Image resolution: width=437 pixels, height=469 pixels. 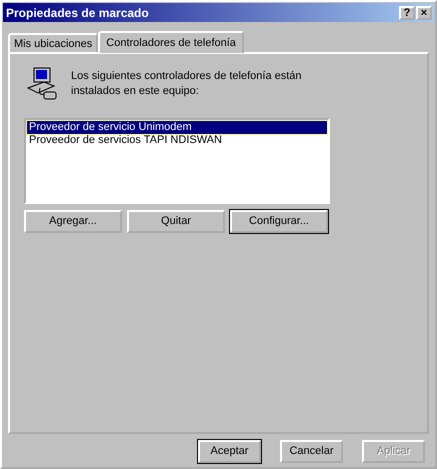 What do you see at coordinates (53, 42) in the screenshot?
I see `tab: Mis ubicaciones` at bounding box center [53, 42].